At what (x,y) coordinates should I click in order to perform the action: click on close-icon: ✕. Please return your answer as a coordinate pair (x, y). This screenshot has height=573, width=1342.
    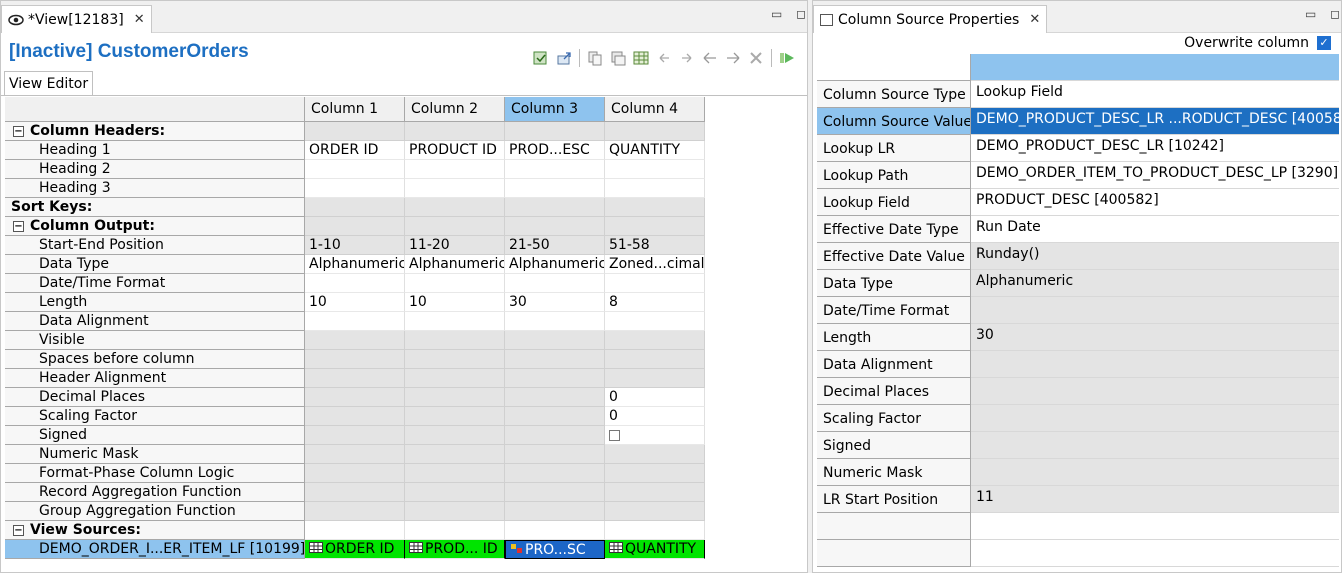
    Looking at the image, I should click on (1034, 19).